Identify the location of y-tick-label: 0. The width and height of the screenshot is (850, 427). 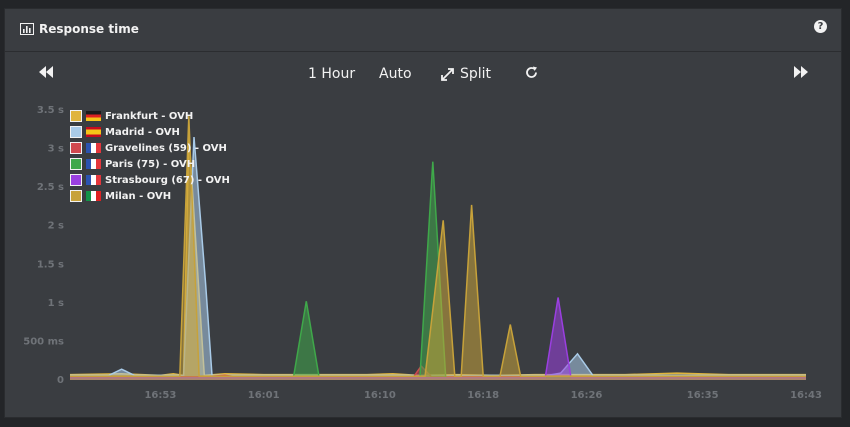
(60, 380).